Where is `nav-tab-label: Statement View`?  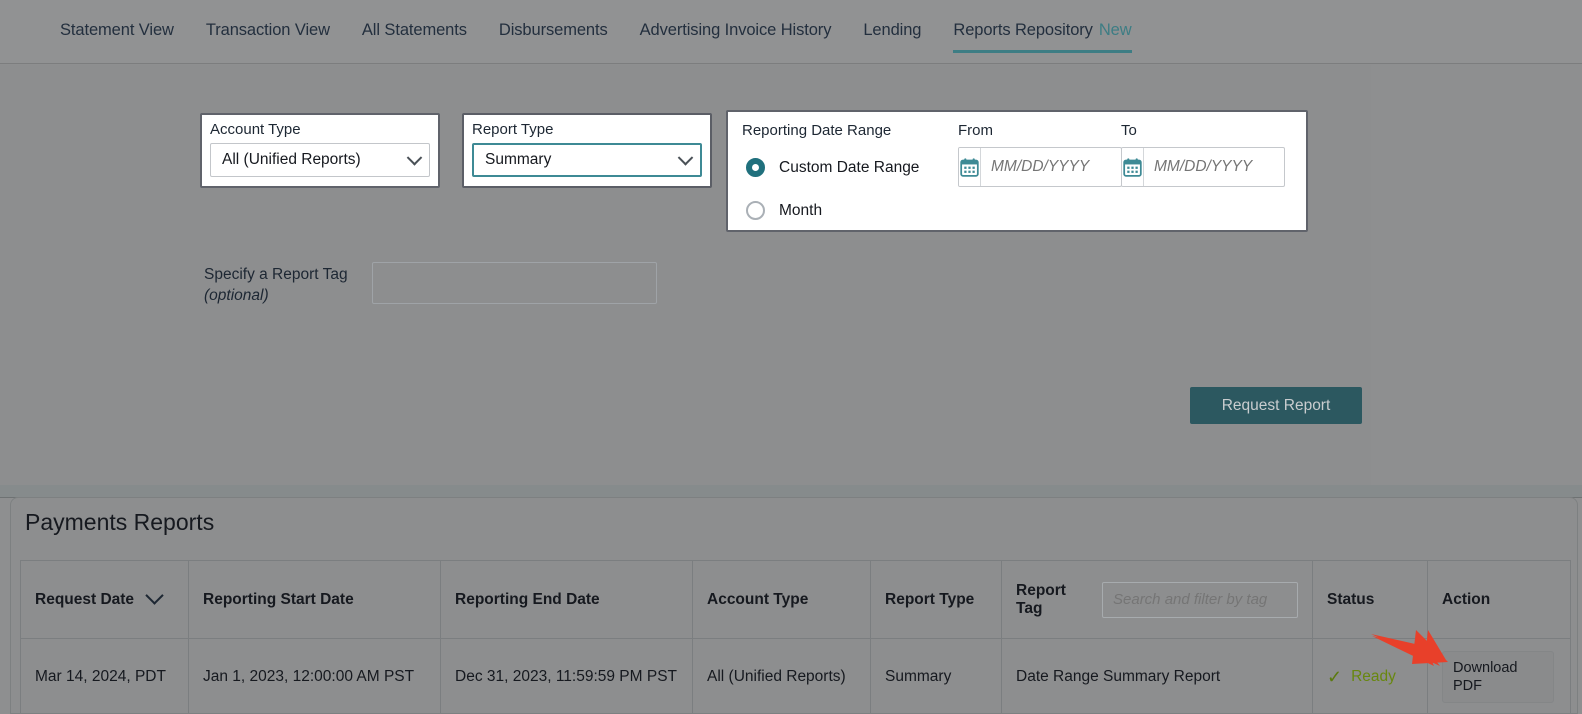
nav-tab-label: Statement View is located at coordinates (117, 29).